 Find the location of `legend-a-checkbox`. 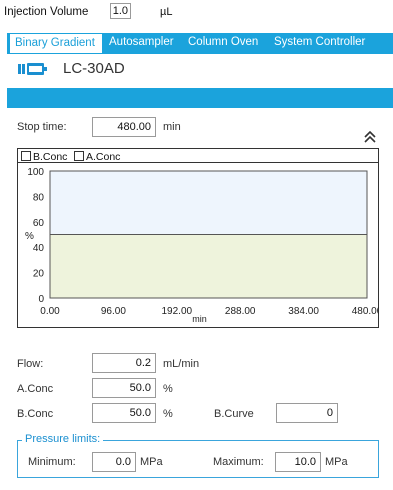

legend-a-checkbox is located at coordinates (79, 156).